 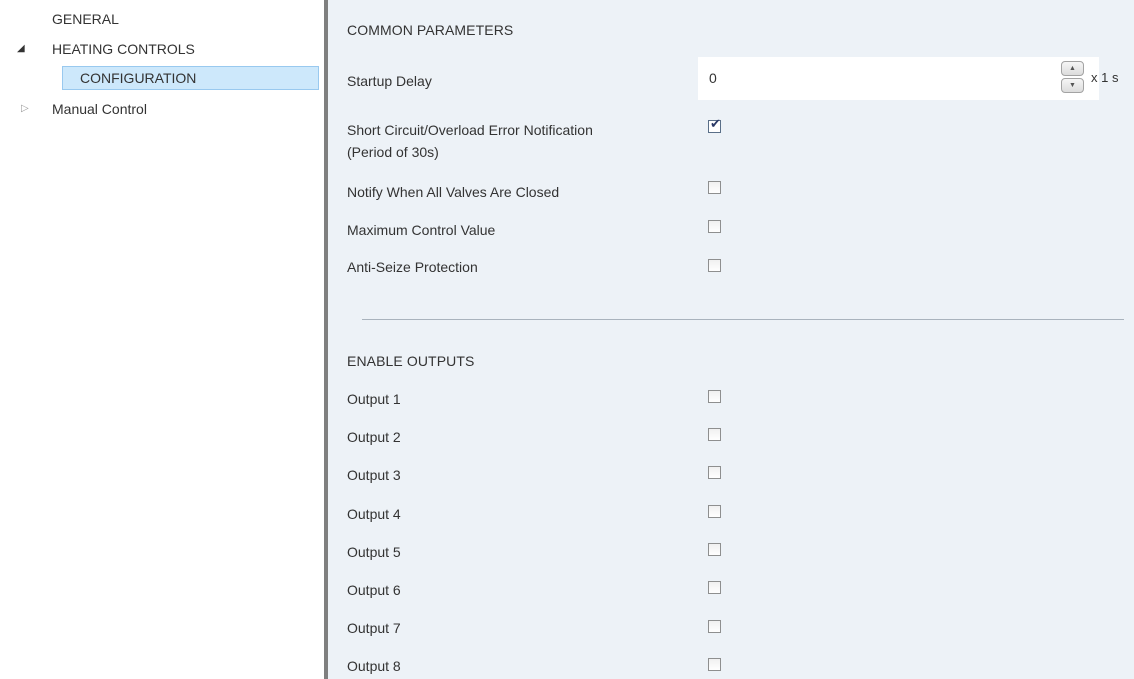 I want to click on arrow-up-icon: ▲, so click(x=1072, y=68).